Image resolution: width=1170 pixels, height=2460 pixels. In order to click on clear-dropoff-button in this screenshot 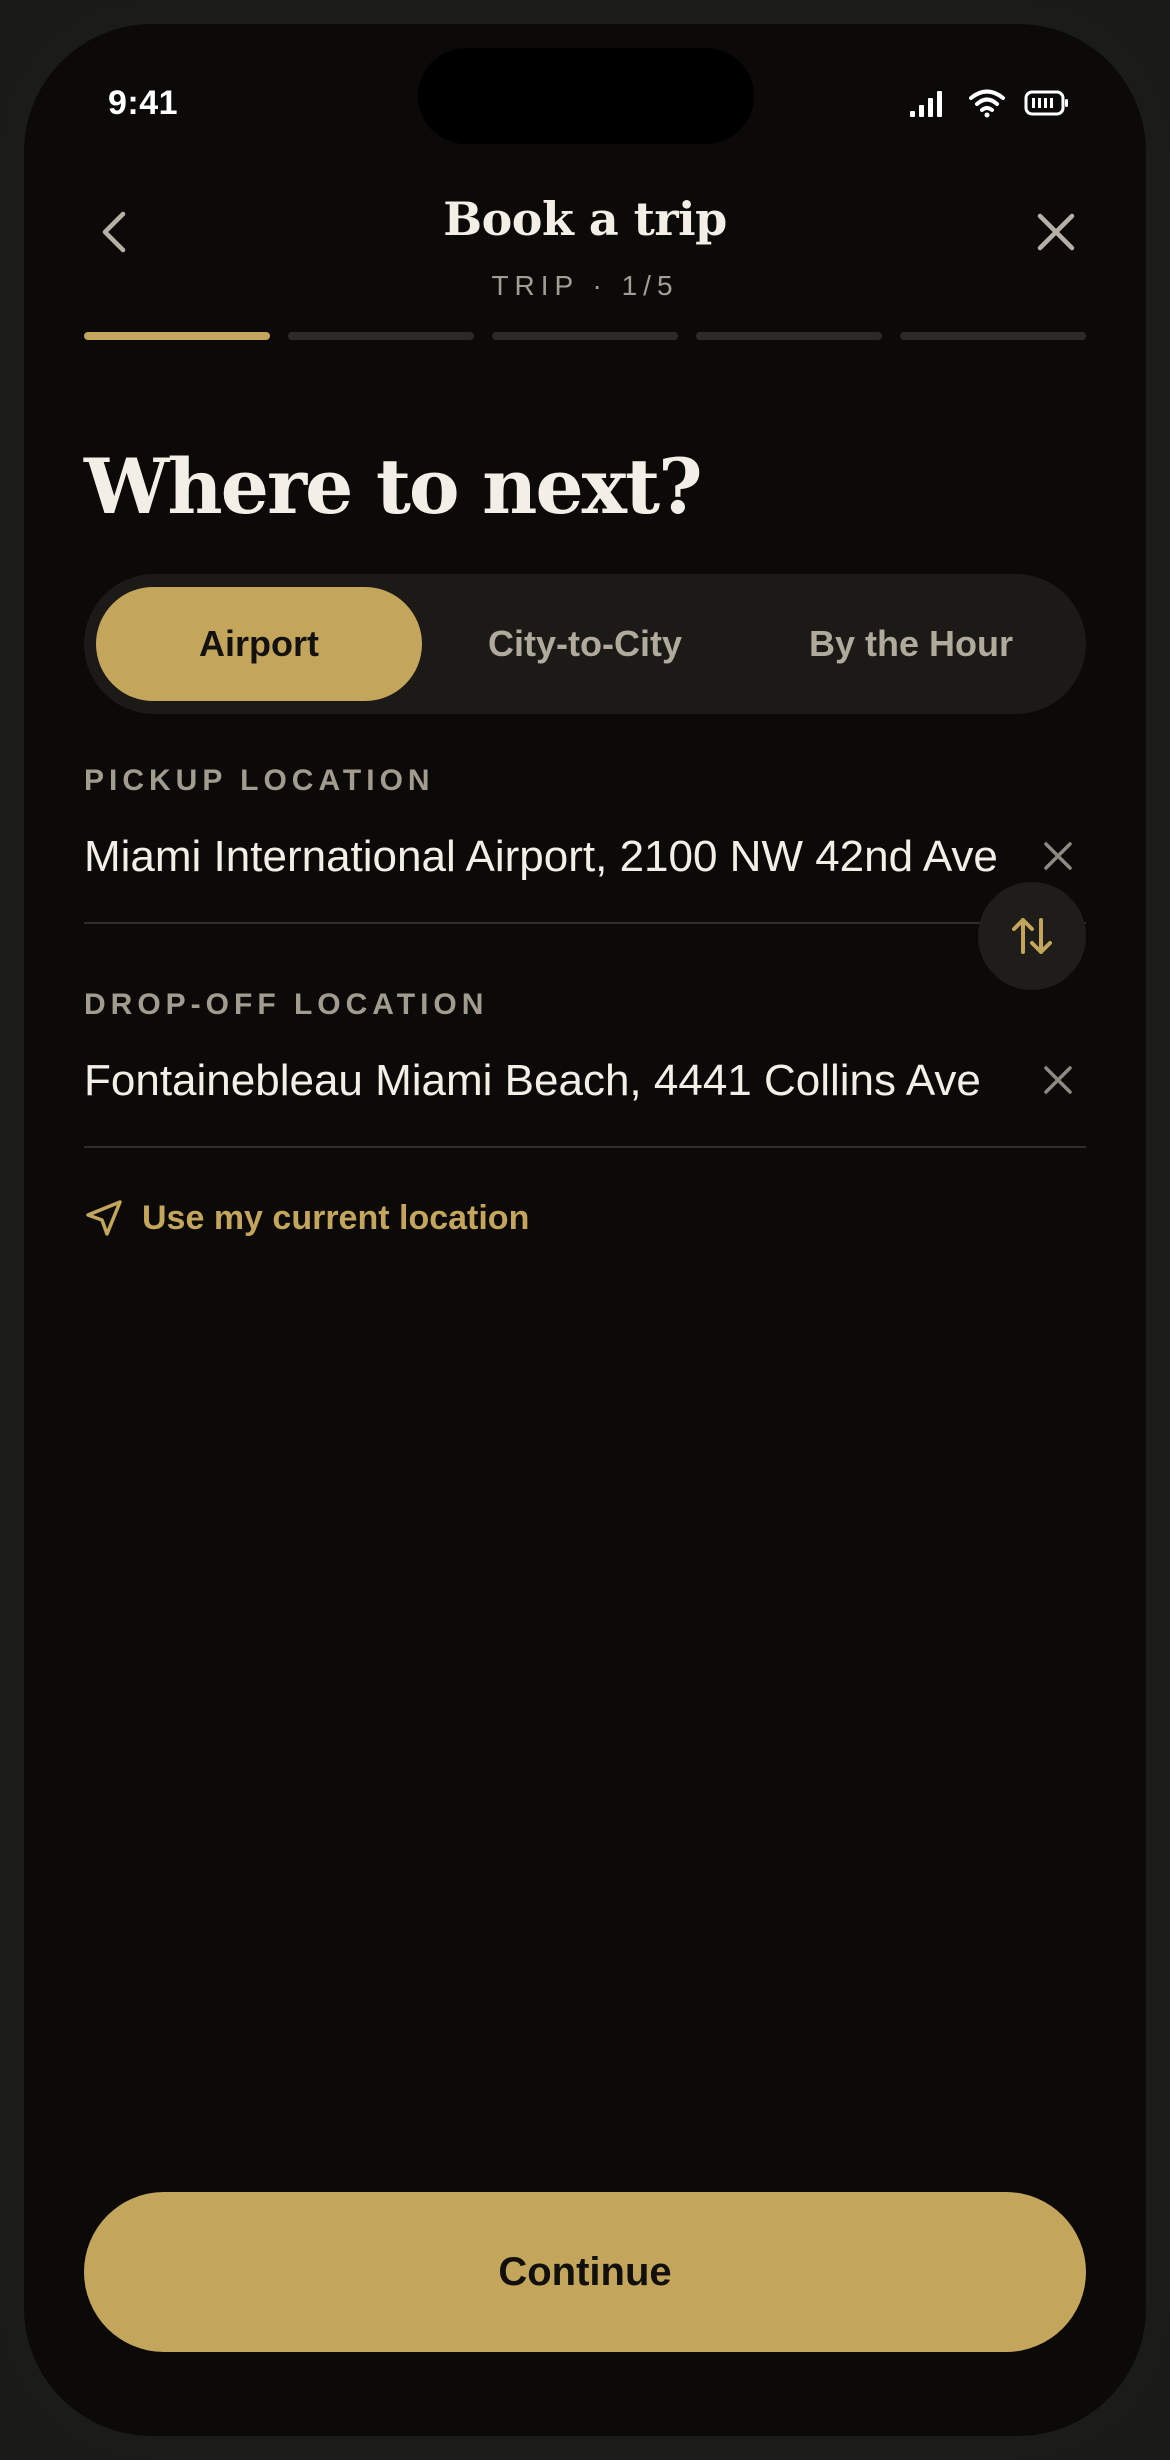, I will do `click(1058, 1080)`.